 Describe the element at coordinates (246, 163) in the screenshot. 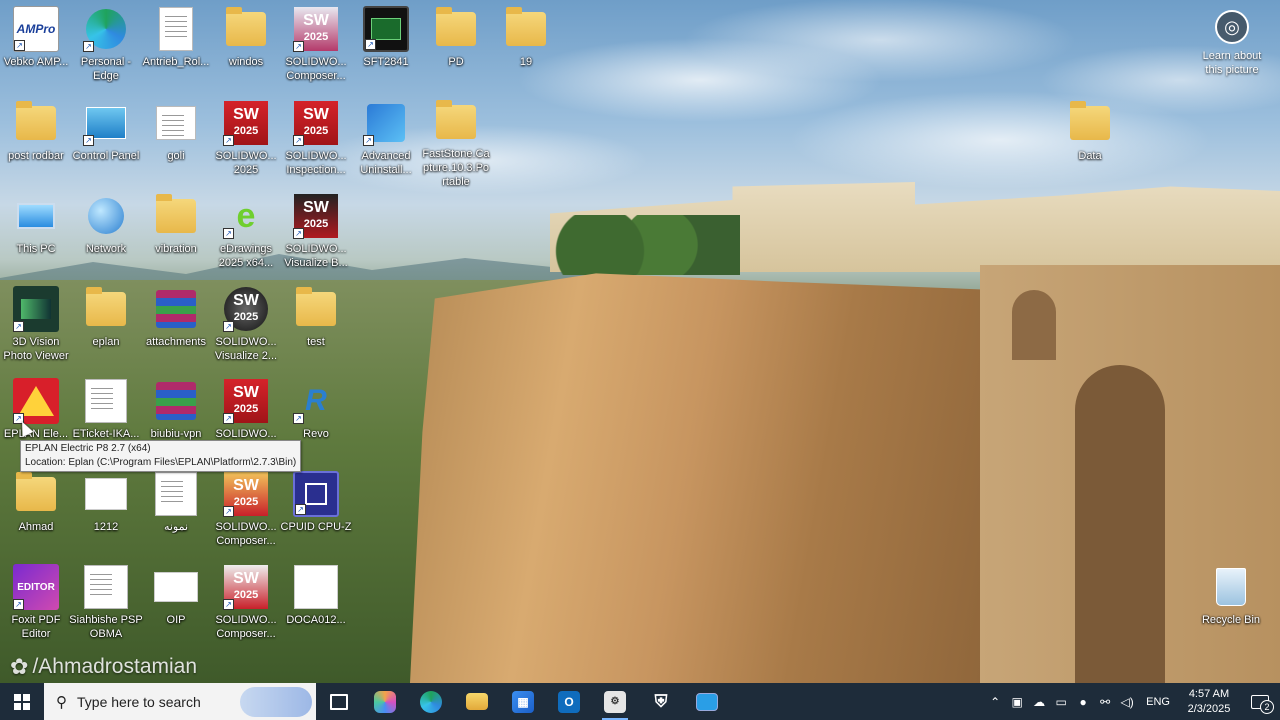

I see `desktop-icon-label: SOLIDWO... 2025` at that location.